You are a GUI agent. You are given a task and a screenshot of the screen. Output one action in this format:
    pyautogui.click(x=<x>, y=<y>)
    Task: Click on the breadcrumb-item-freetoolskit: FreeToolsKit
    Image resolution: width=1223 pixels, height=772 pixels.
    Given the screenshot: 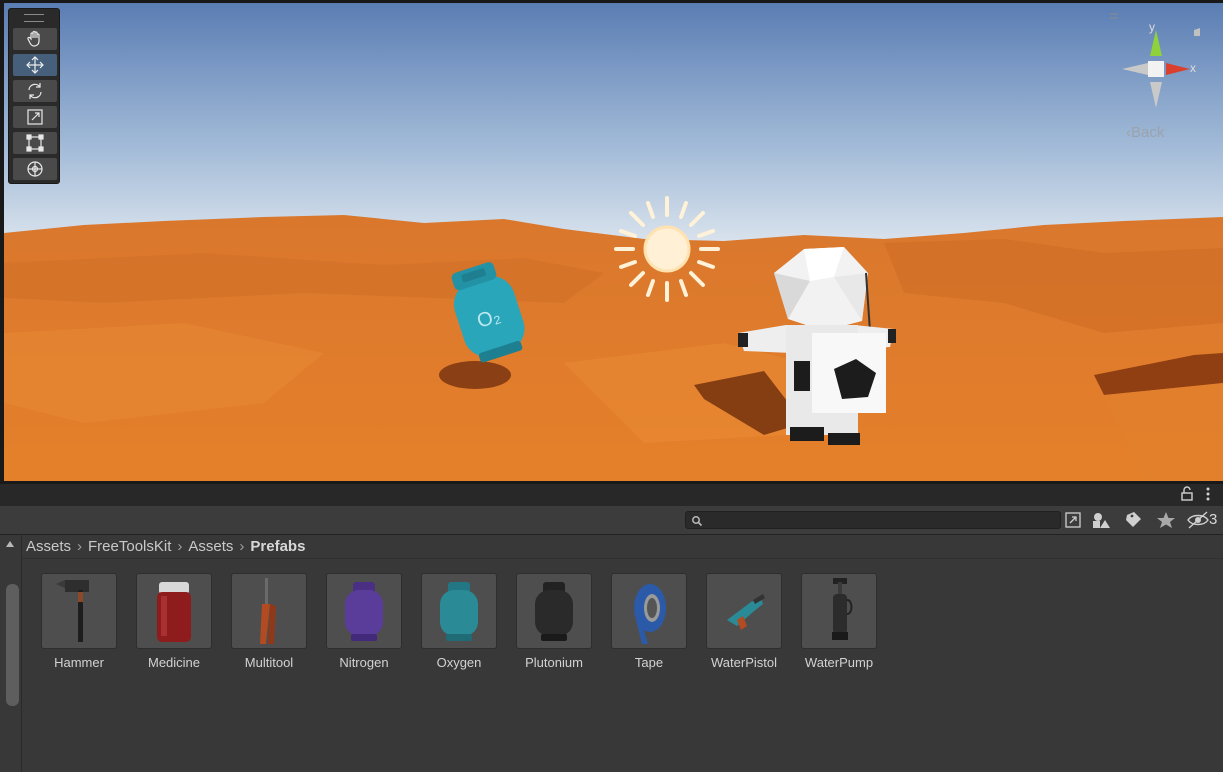 What is the action you would take?
    pyautogui.click(x=129, y=546)
    